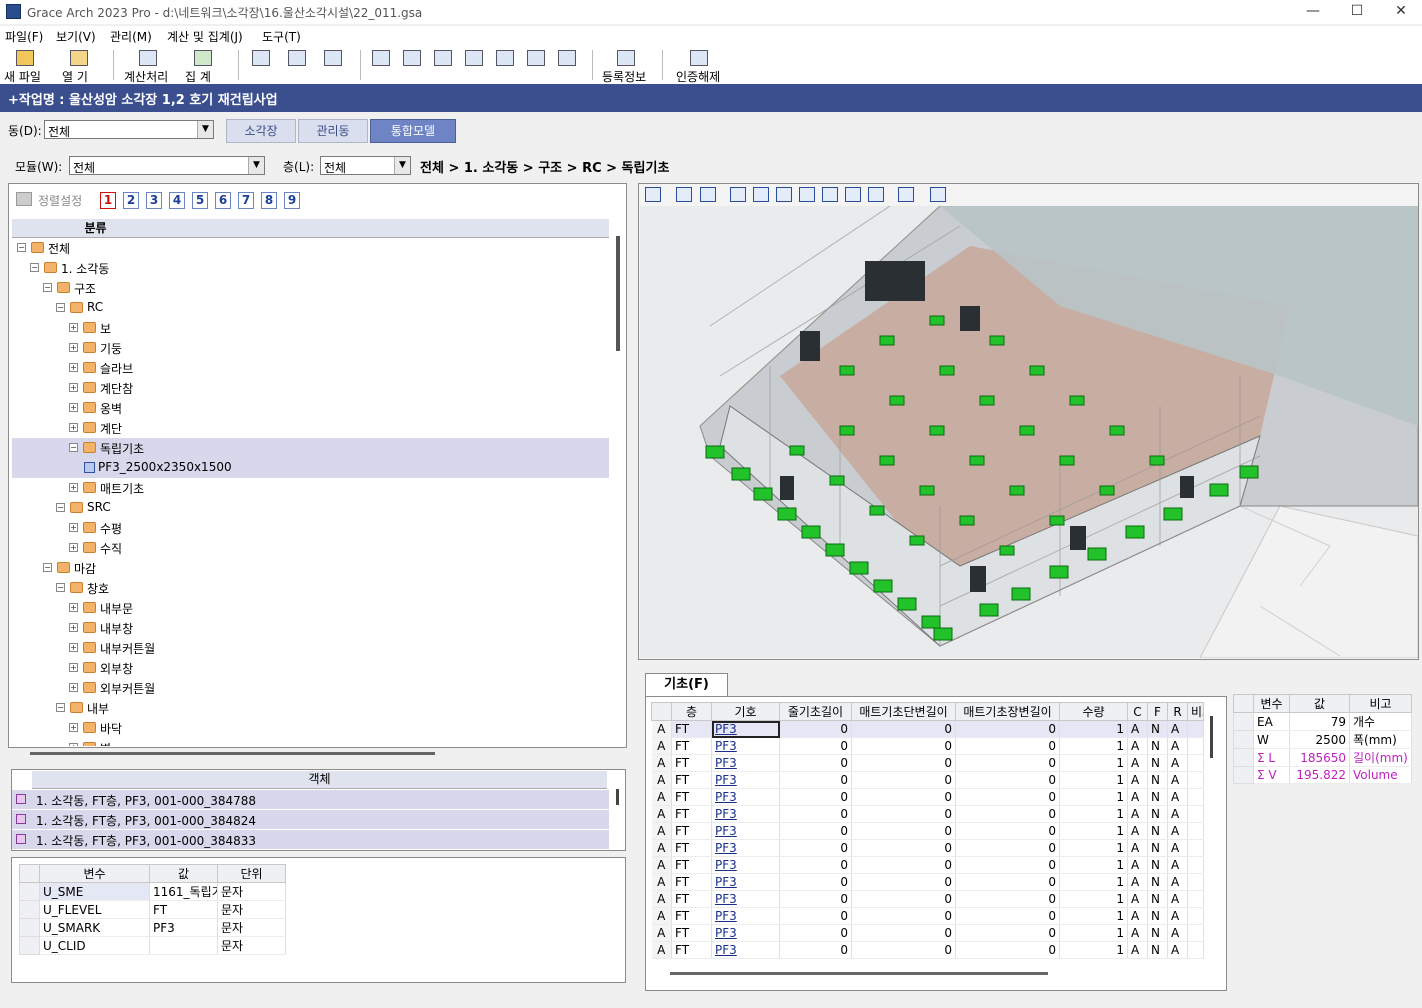  I want to click on level-tab-8: 8, so click(269, 200).